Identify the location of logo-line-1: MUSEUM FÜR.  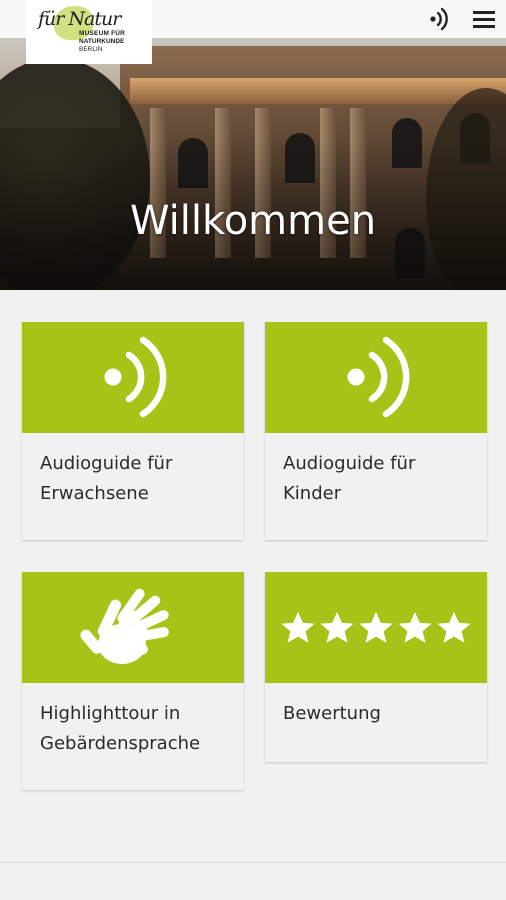
(102, 33).